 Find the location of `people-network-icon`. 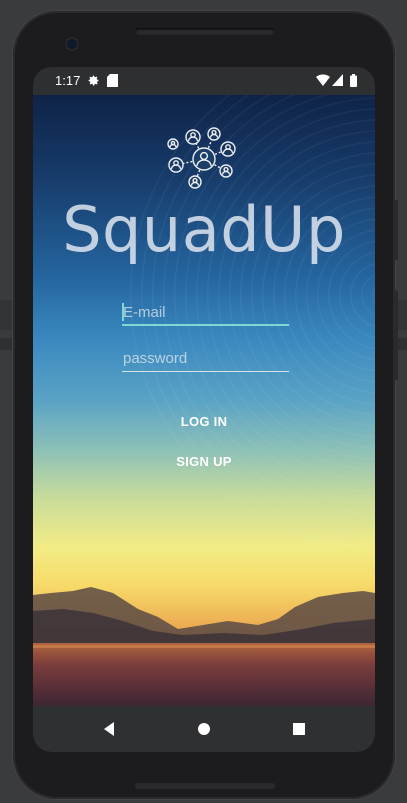

people-network-icon is located at coordinates (201, 158).